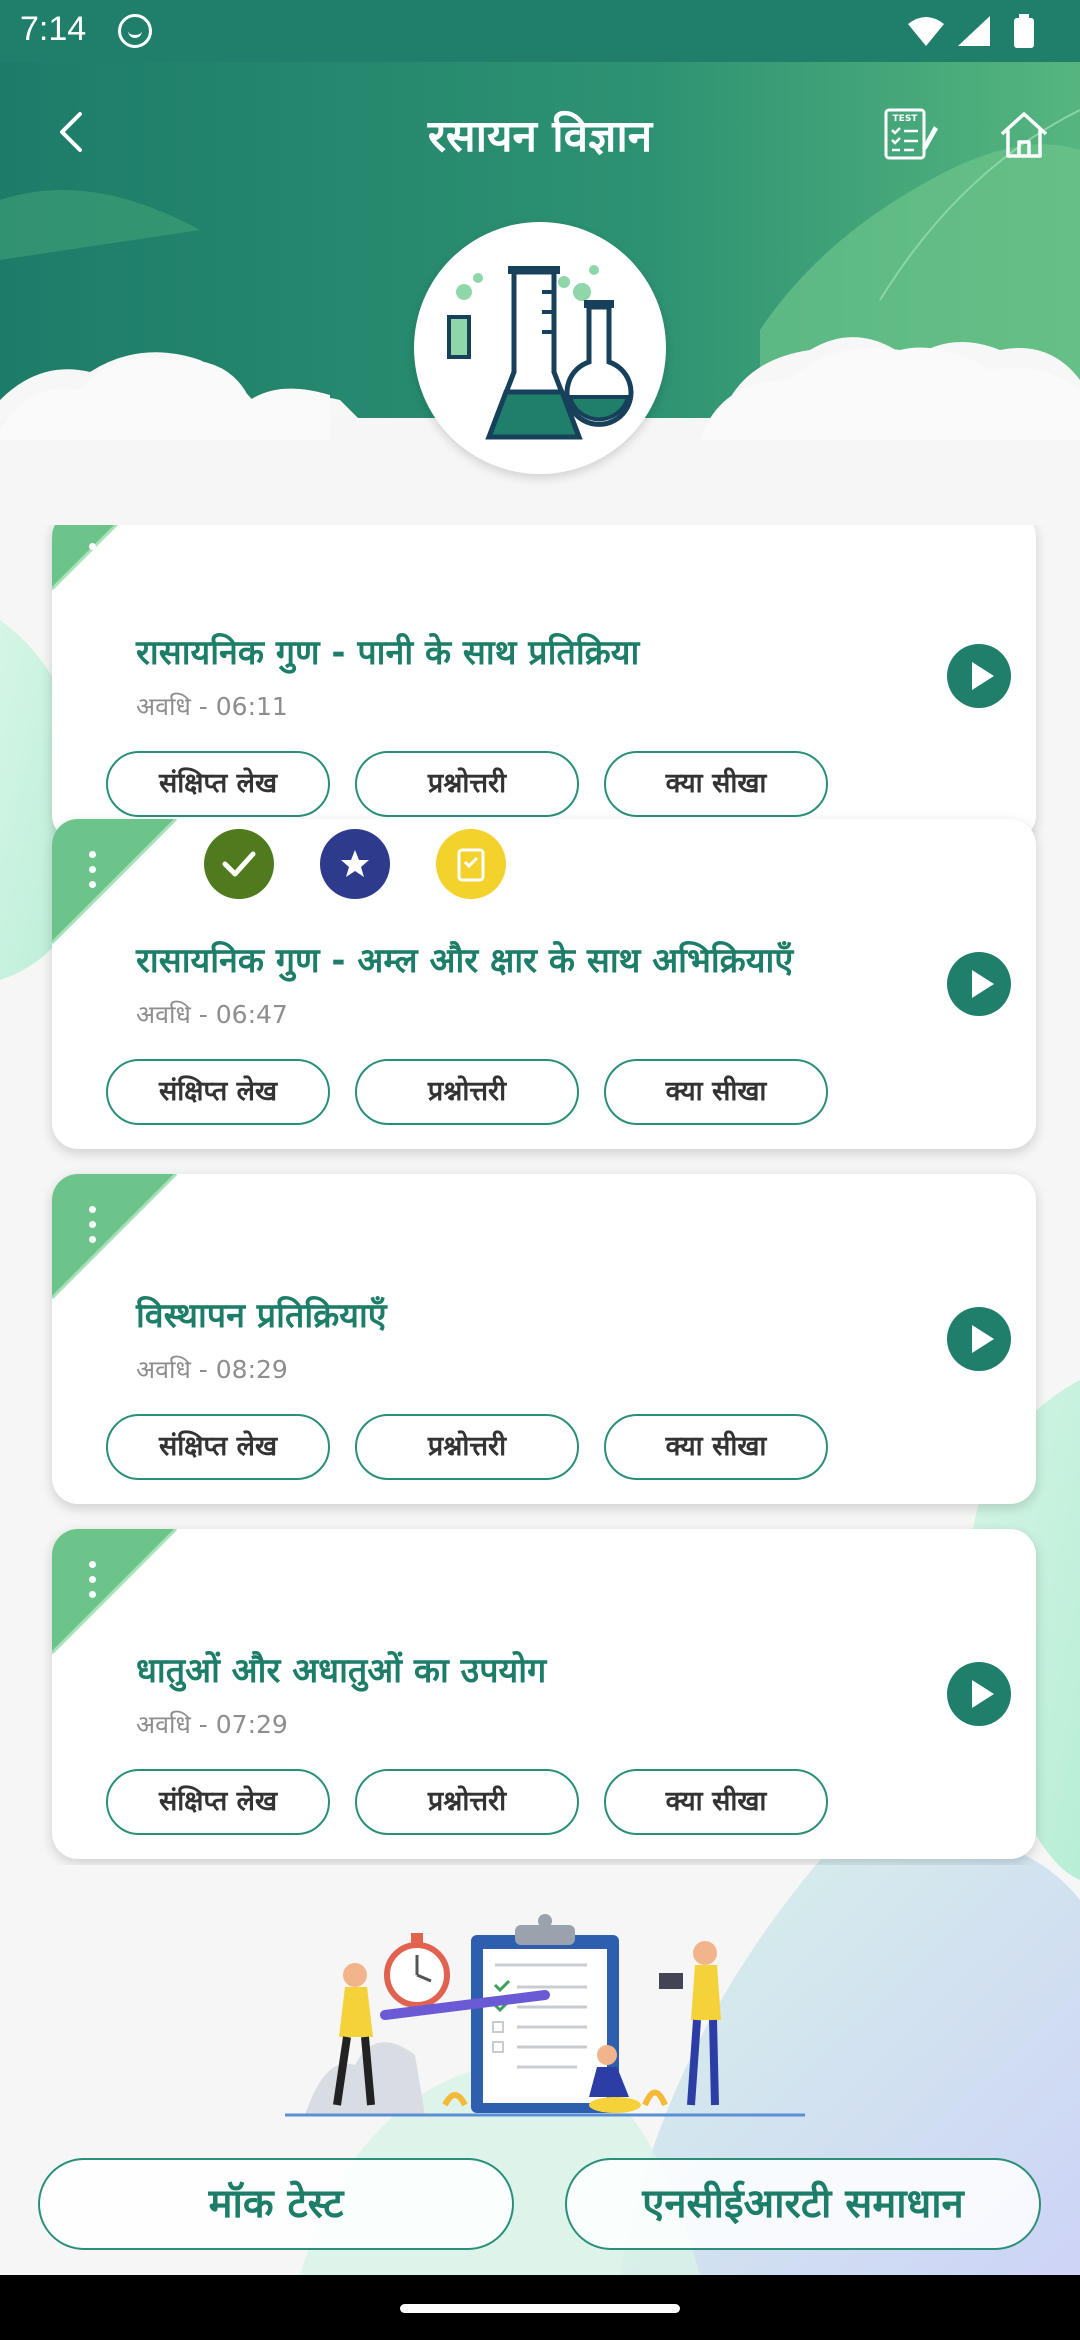  What do you see at coordinates (212, 1014) in the screenshot?
I see `topic-duration: अवधि - 06:47` at bounding box center [212, 1014].